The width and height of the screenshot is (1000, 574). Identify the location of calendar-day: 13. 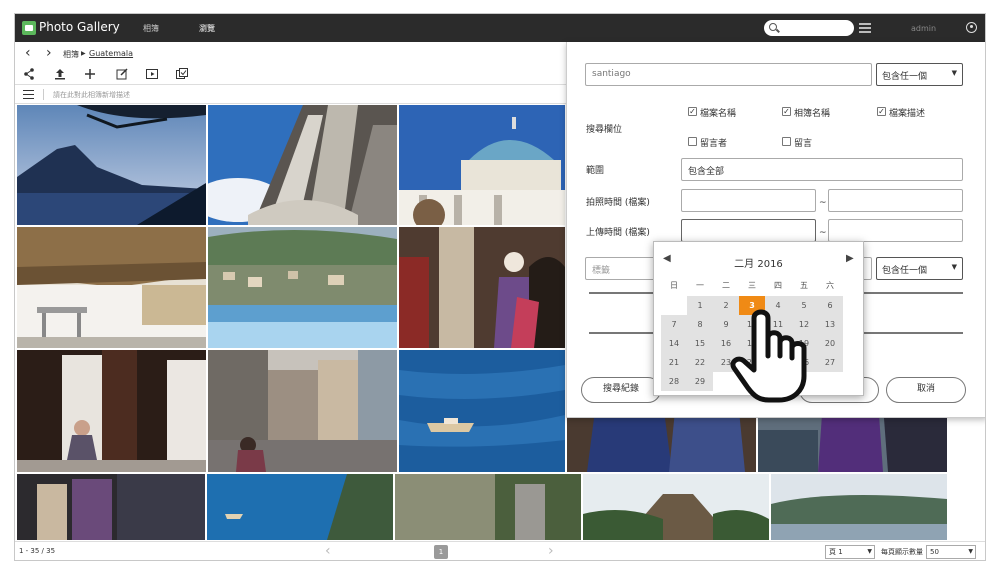
(830, 324).